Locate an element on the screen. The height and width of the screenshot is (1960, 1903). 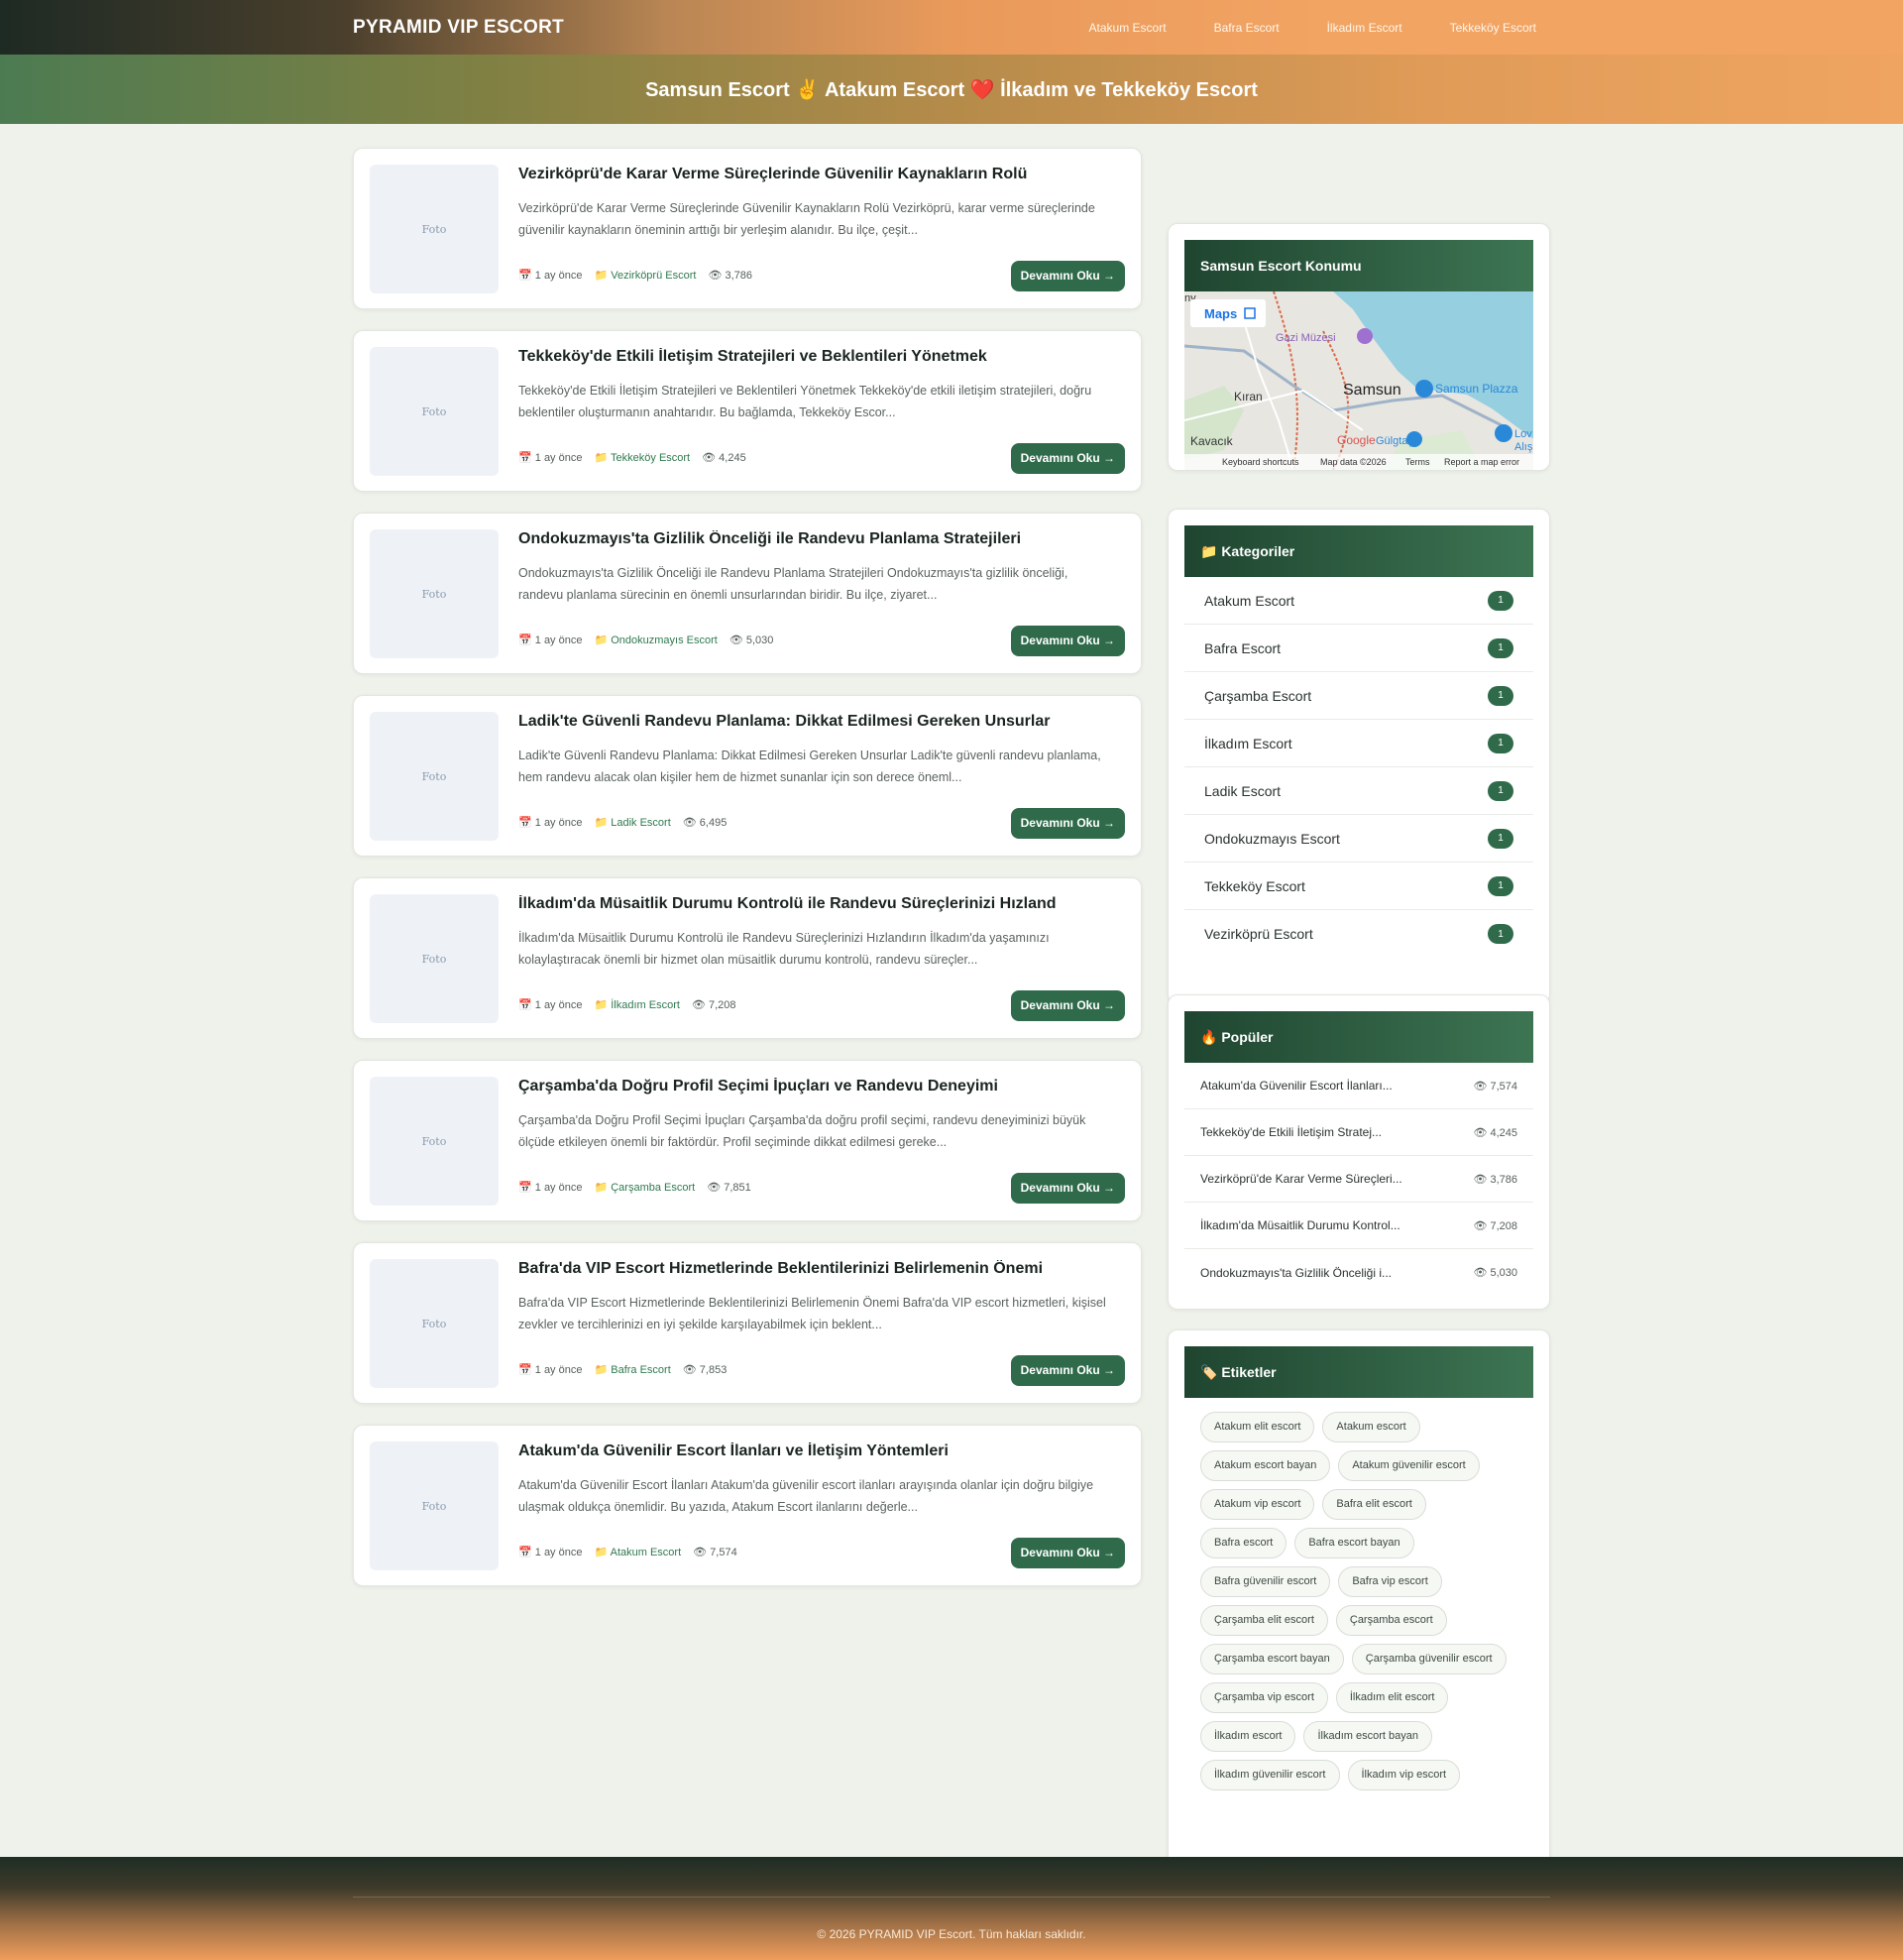
category-item: Atakum Escort 1 is located at coordinates (1358, 601).